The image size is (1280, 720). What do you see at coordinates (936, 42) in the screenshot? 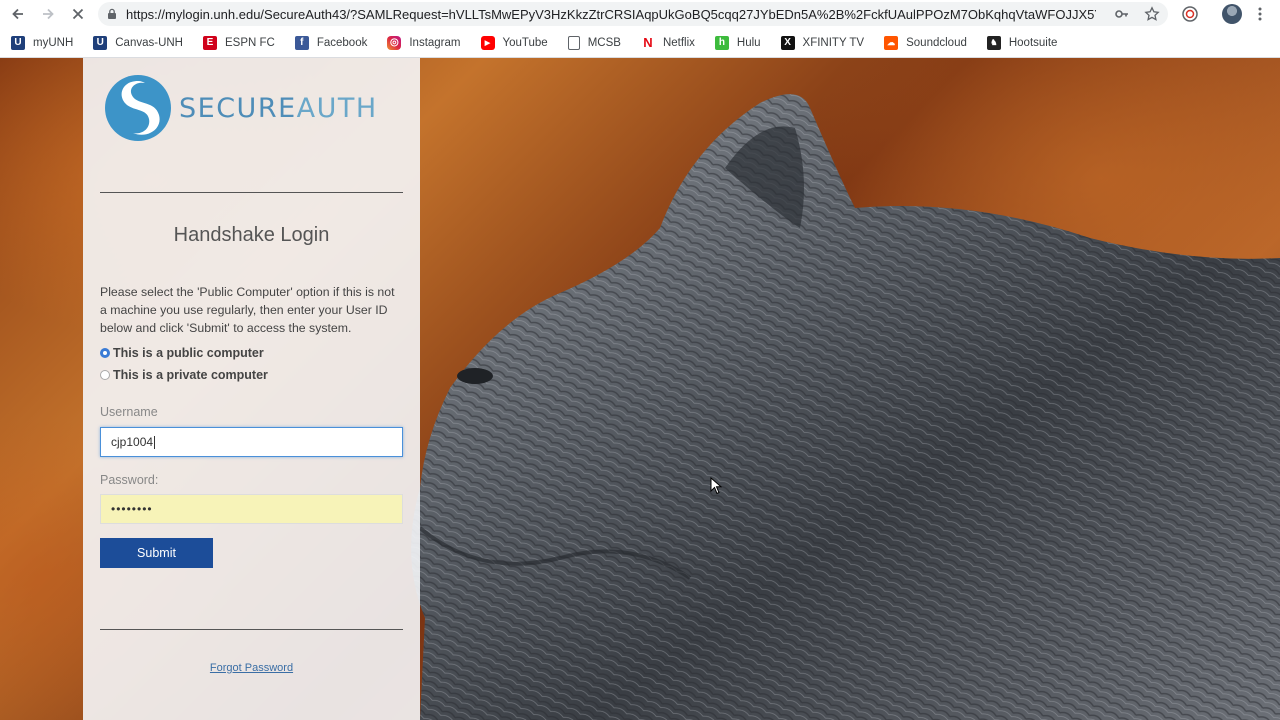
I see `bookmark-label: Soundcloud` at bounding box center [936, 42].